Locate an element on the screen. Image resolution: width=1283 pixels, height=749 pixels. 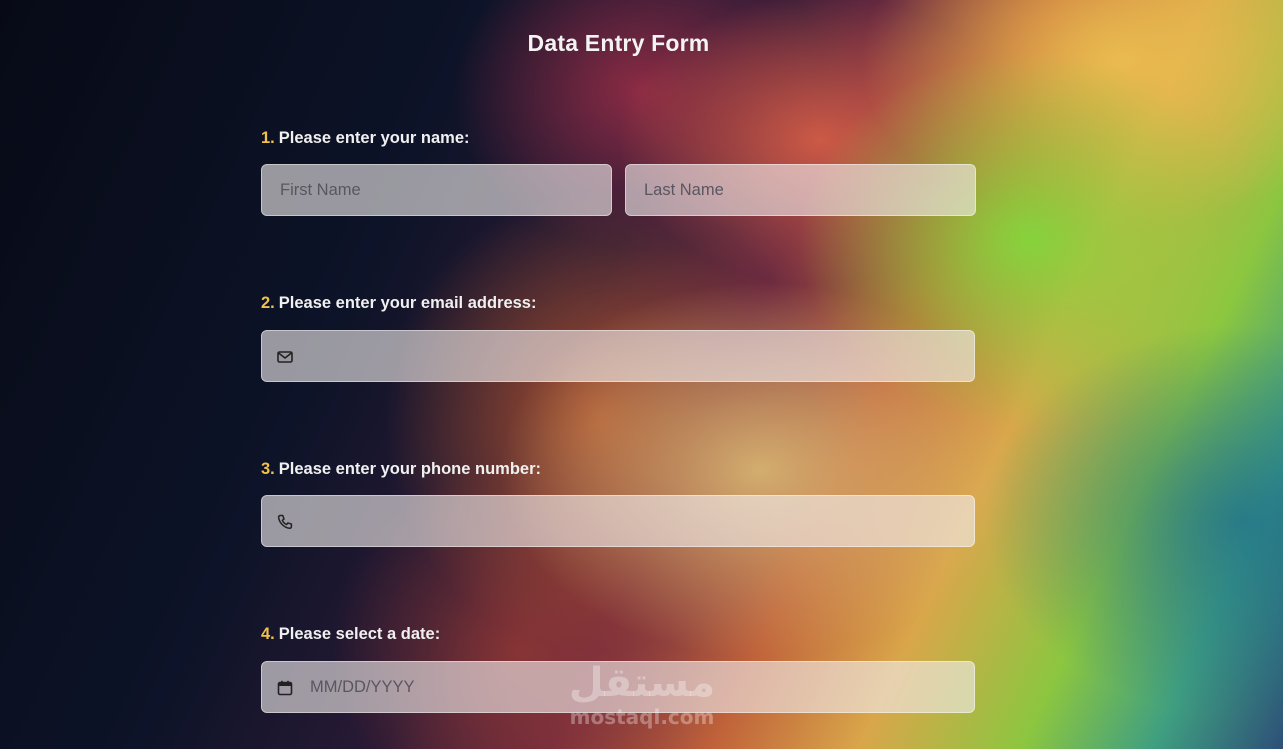
phone-field is located at coordinates (618, 521).